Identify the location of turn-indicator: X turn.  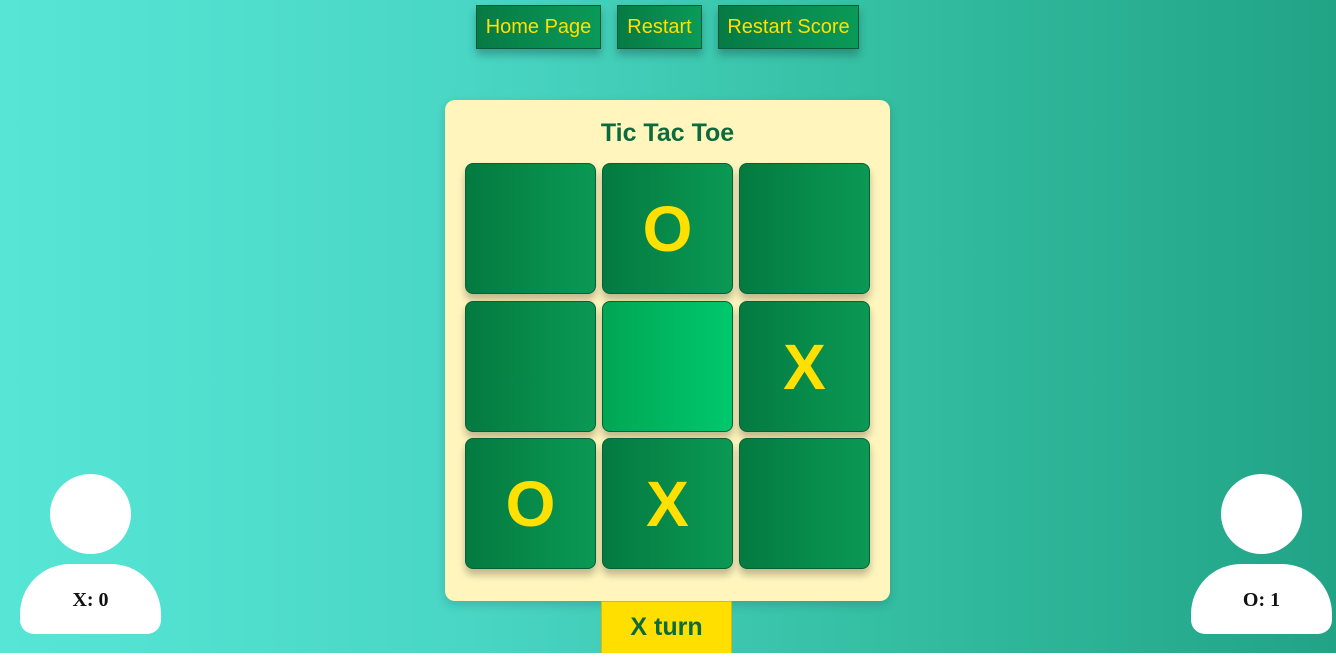
(666, 627).